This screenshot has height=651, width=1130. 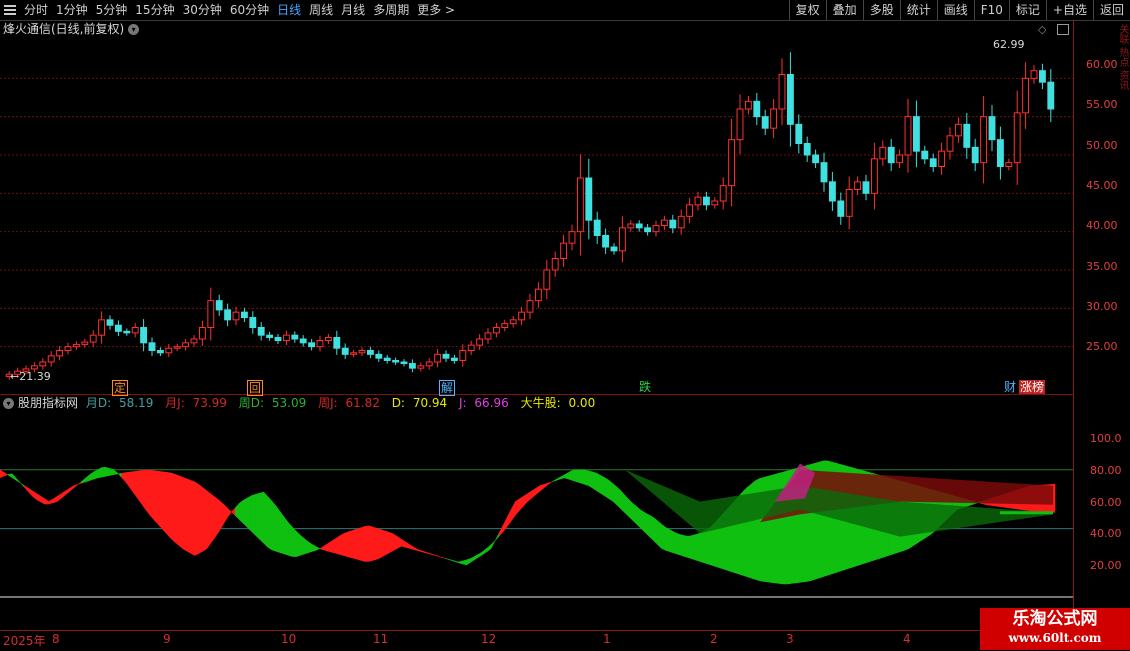 I want to click on event-marker: 定, so click(x=120, y=388).